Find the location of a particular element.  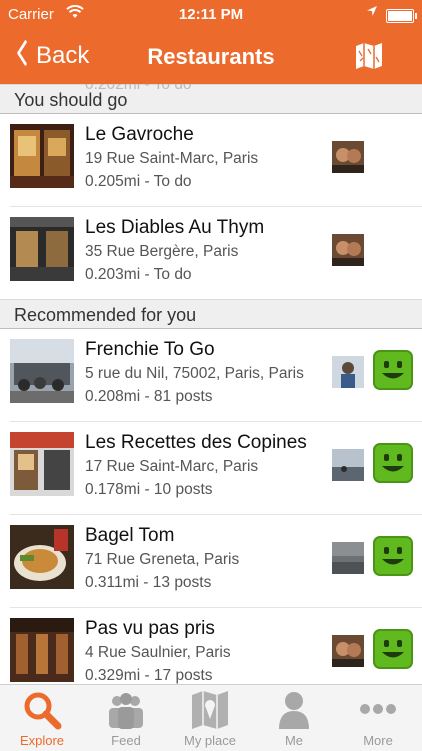

people-icon is located at coordinates (126, 711).